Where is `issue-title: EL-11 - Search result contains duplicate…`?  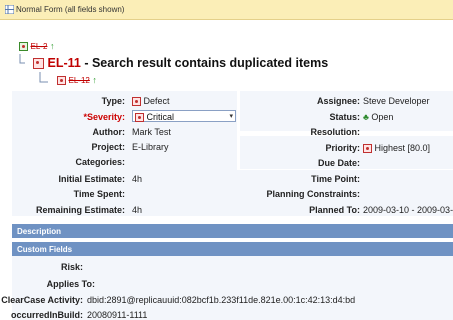
issue-title: EL-11 - Search result contains duplicate… is located at coordinates (180, 63).